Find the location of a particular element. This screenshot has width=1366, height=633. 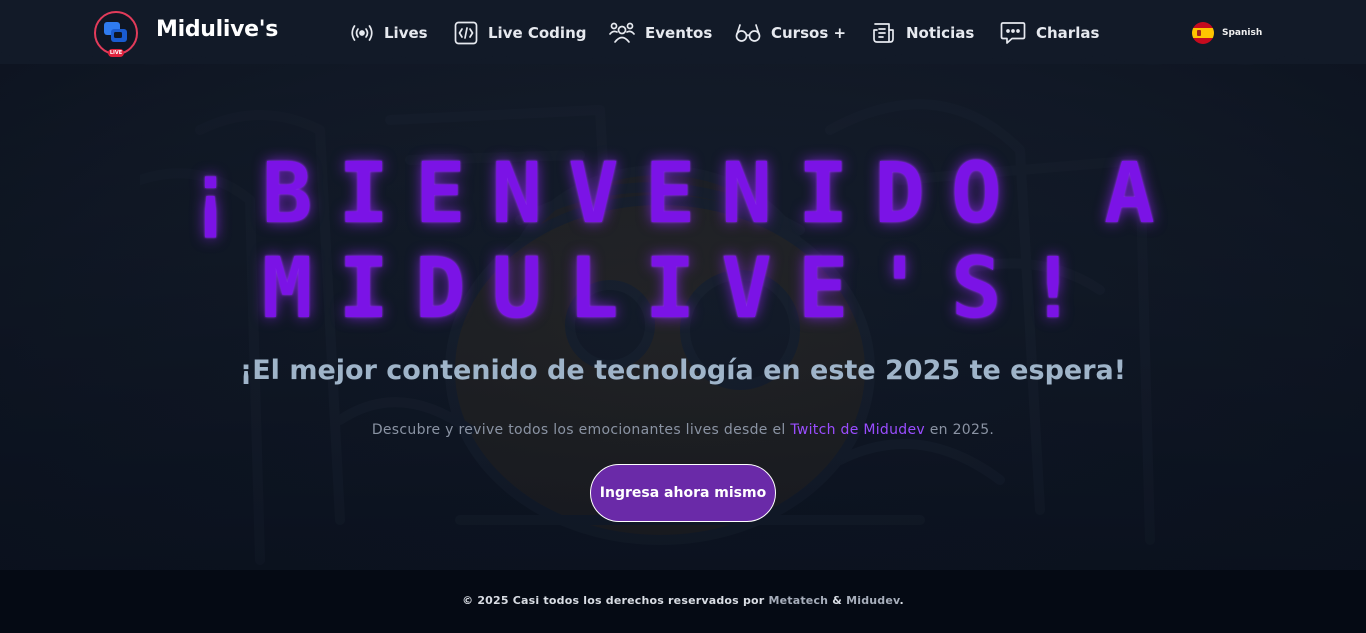

nav-label-noticias: Noticias is located at coordinates (940, 33).